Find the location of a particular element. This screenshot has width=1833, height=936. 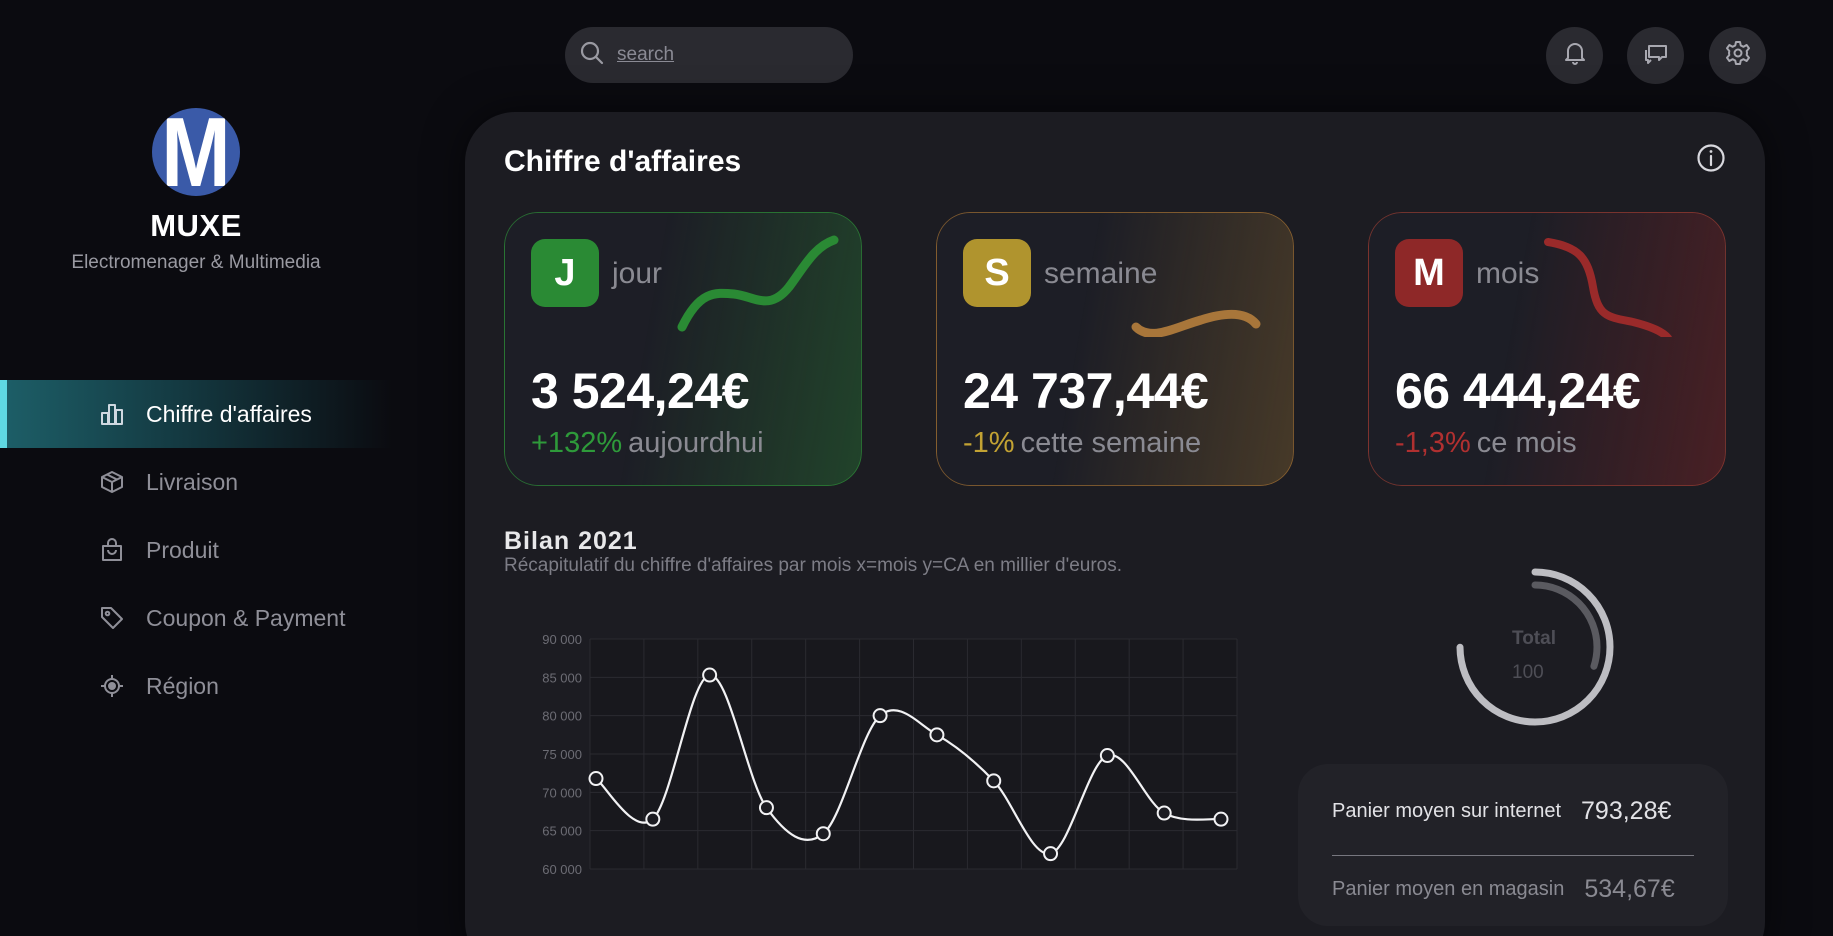

bilan-title: Bilan 2021 is located at coordinates (571, 541).